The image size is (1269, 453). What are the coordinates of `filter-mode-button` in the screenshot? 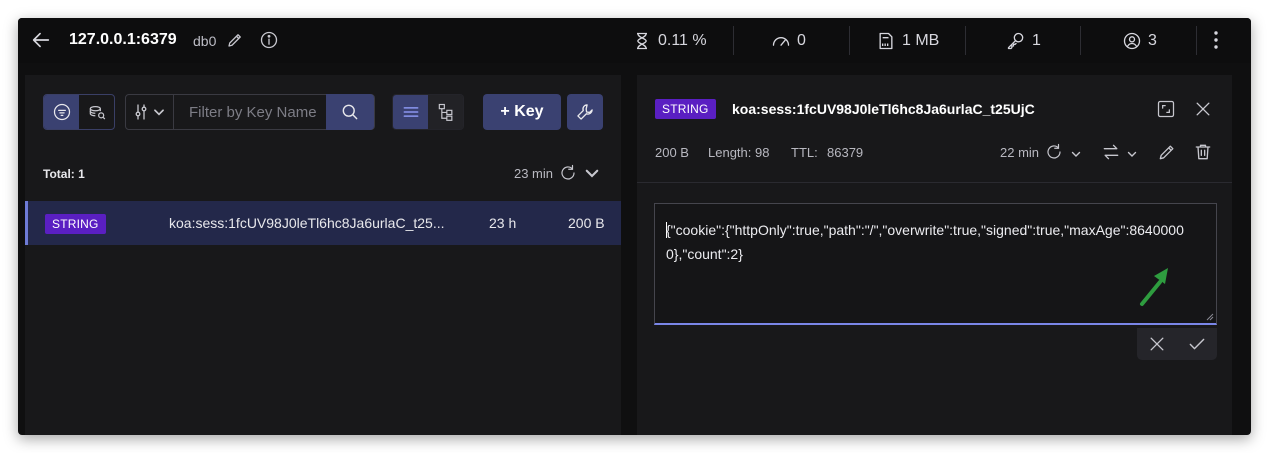 It's located at (61, 112).